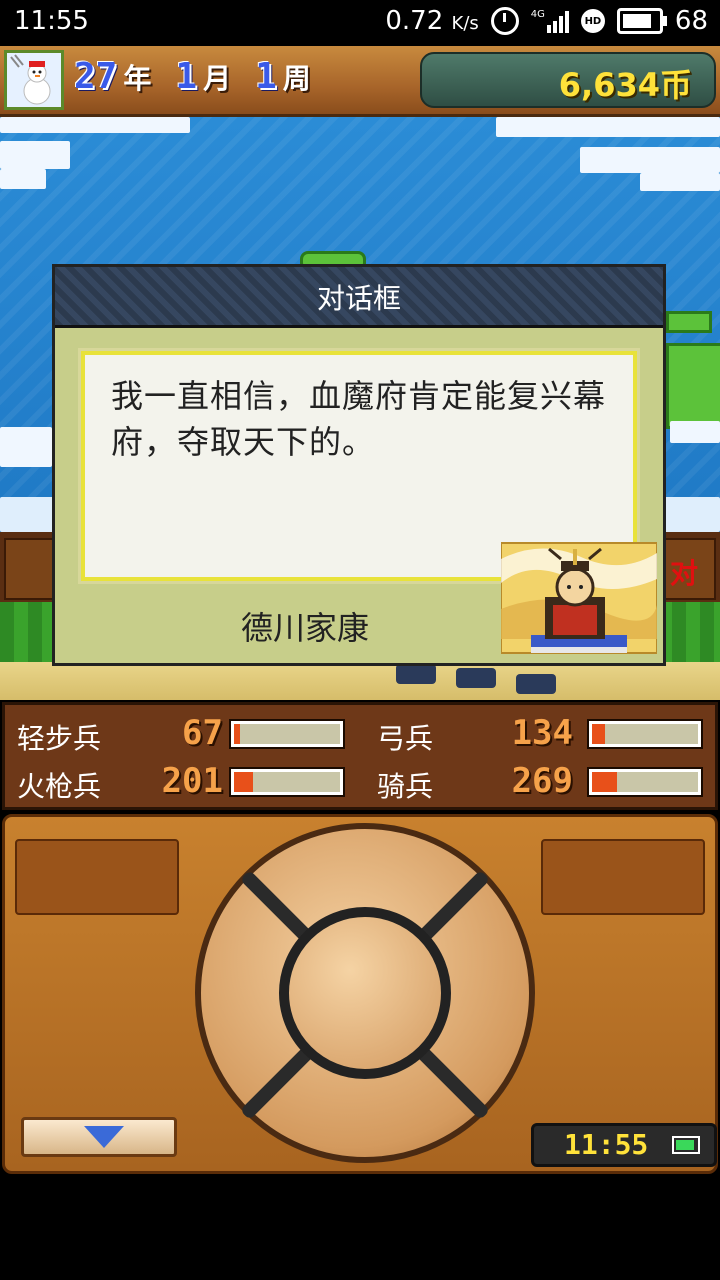 The width and height of the screenshot is (720, 1280). I want to click on game-top-bar: 27 年 1 月 1 周 6,634币, so click(360, 81).